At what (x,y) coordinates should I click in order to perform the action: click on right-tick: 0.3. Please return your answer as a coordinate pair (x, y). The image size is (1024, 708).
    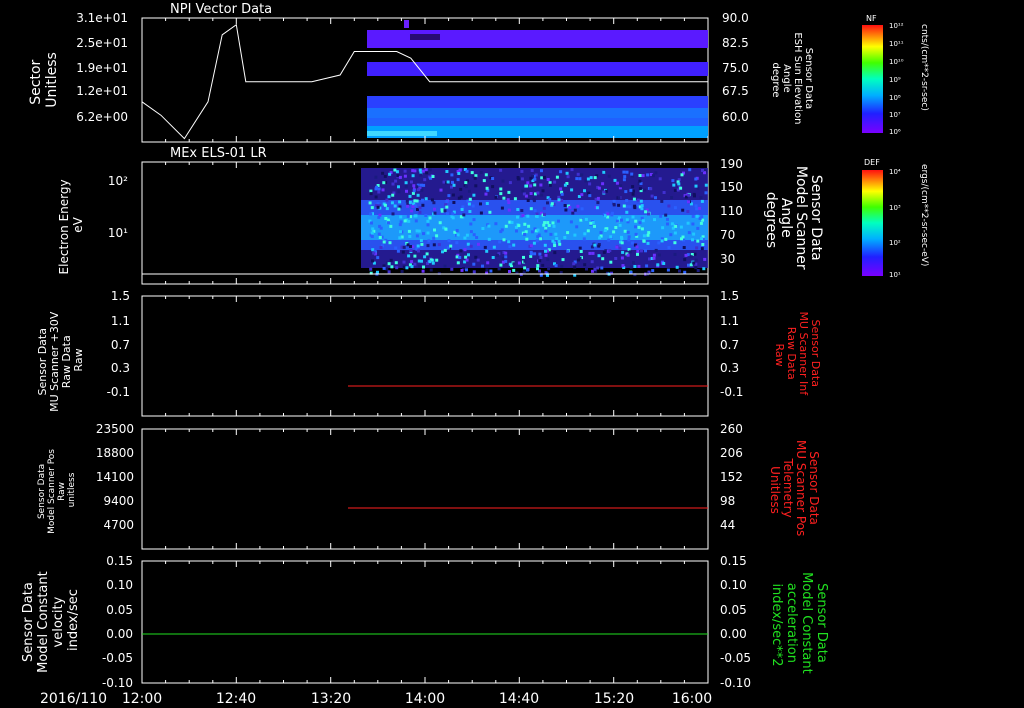
    Looking at the image, I should click on (729, 368).